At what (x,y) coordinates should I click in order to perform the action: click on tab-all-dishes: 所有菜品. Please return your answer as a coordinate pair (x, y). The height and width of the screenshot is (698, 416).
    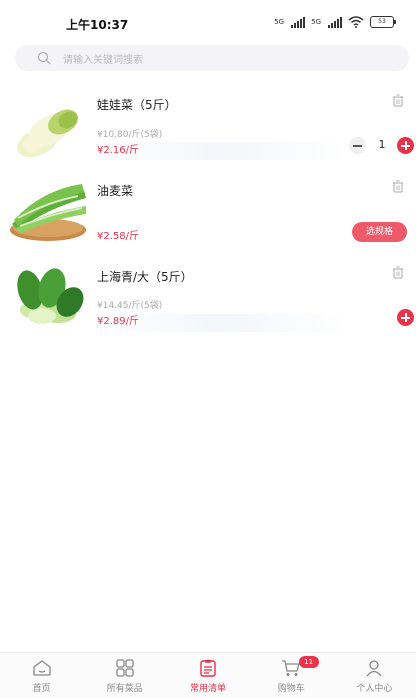
    Looking at the image, I should click on (124, 675).